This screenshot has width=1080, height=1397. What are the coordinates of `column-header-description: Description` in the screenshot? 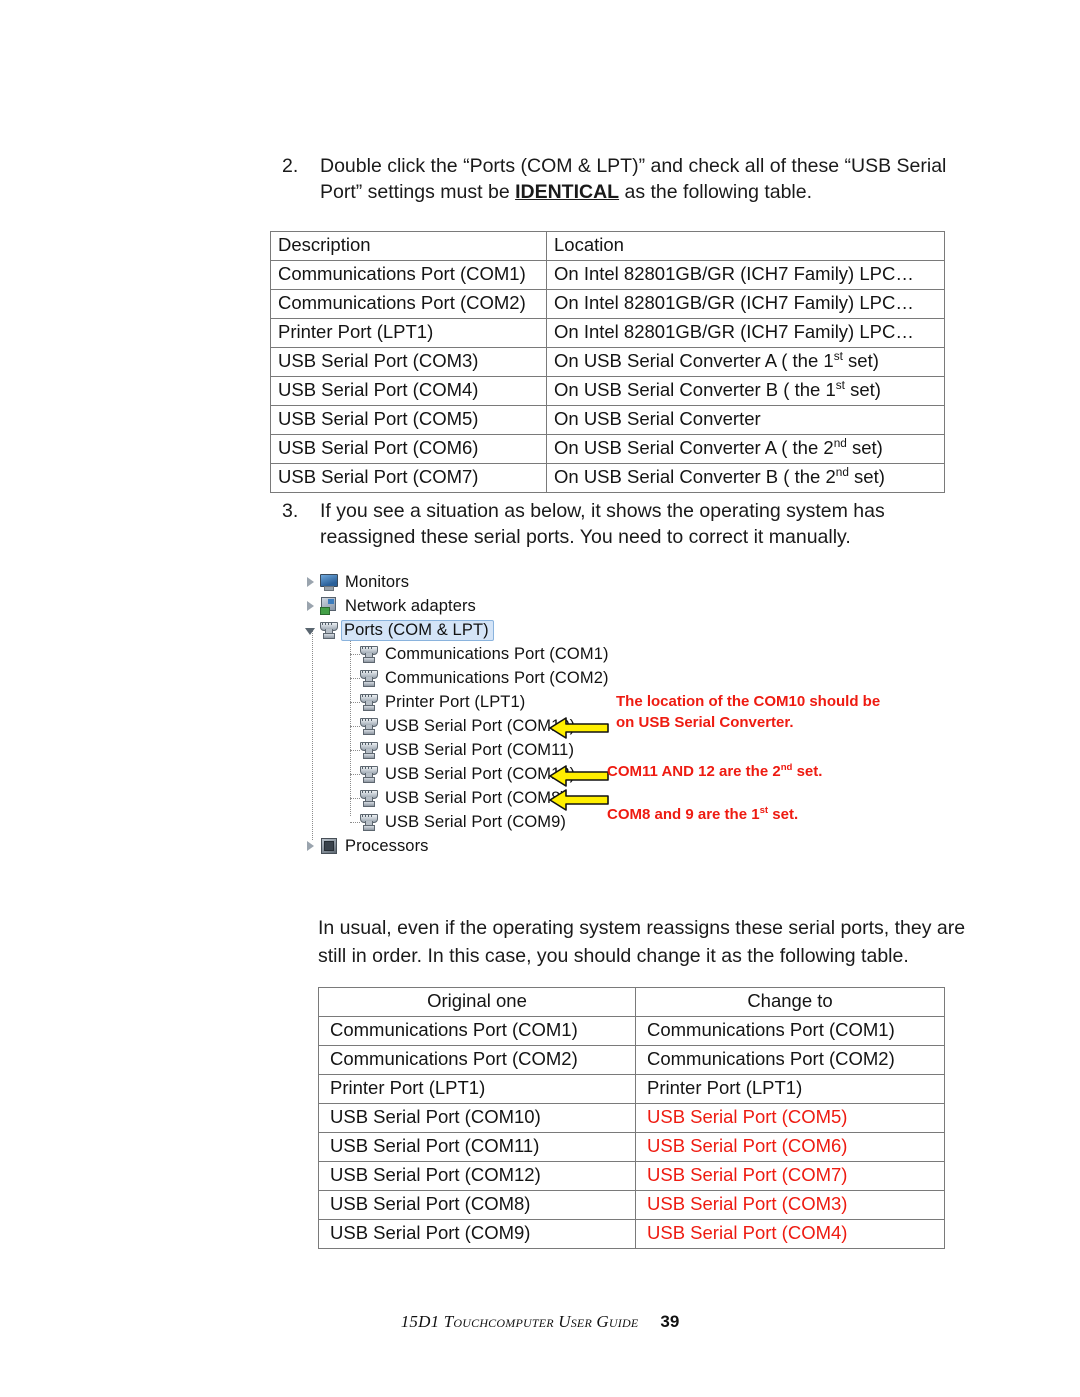 It's located at (408, 246).